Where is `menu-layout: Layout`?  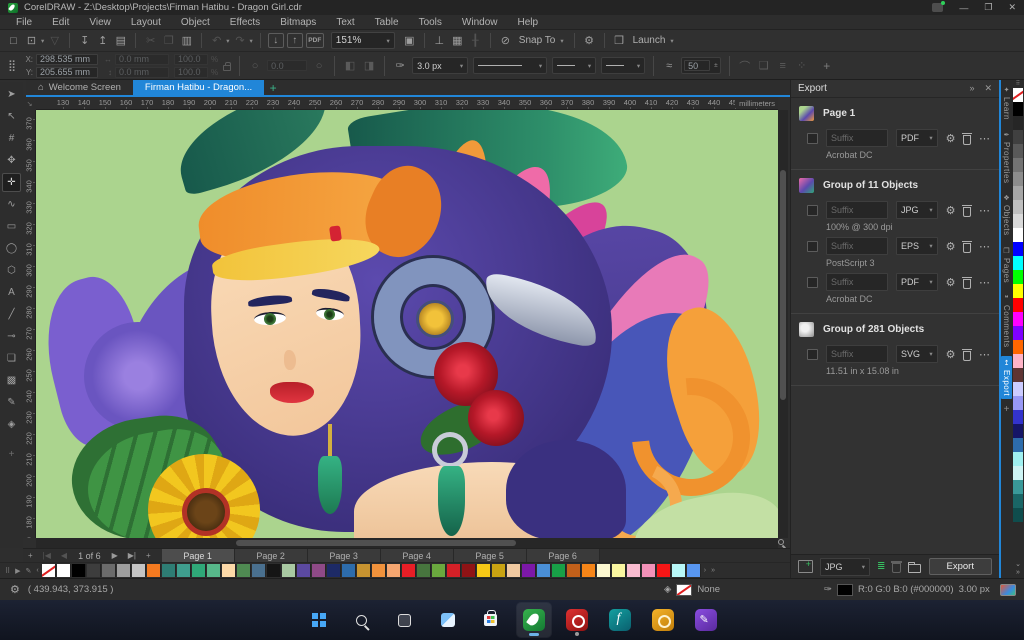
menu-layout: Layout is located at coordinates (146, 22).